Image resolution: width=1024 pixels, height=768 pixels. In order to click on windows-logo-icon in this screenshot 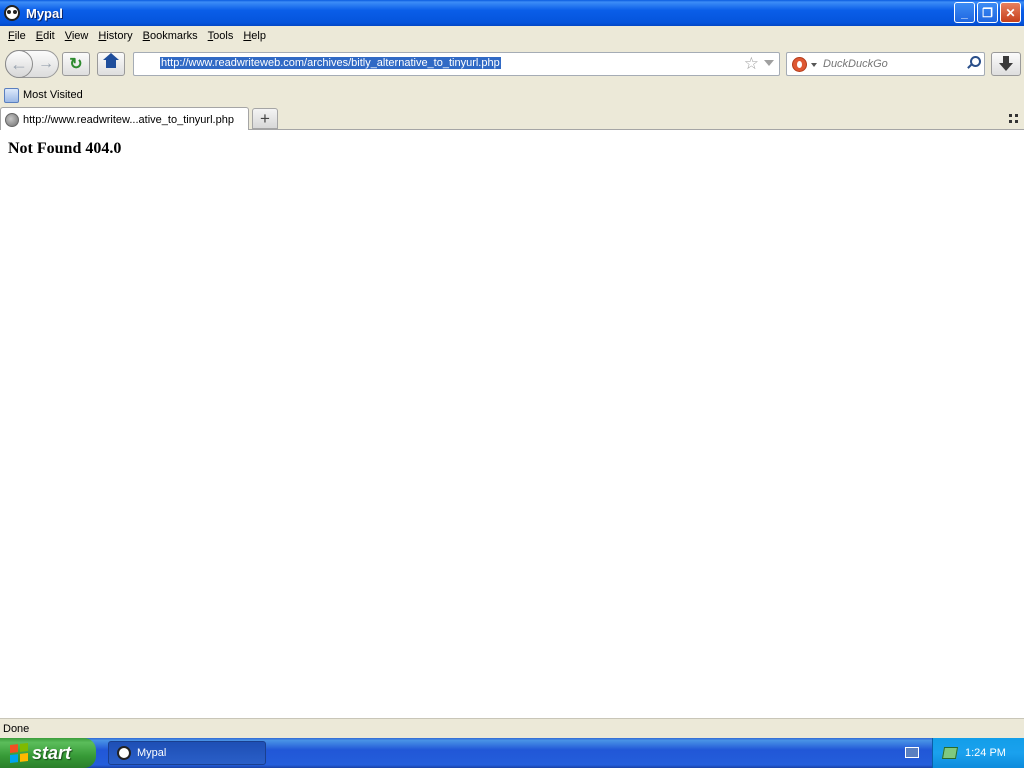, I will do `click(19, 753)`.